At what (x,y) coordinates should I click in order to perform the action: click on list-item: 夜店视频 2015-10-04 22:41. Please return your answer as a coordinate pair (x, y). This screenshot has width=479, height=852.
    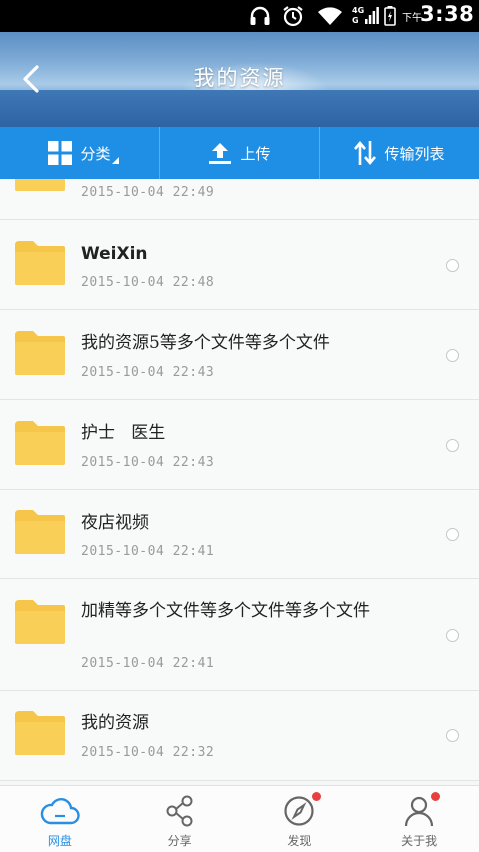
    Looking at the image, I should click on (239, 534).